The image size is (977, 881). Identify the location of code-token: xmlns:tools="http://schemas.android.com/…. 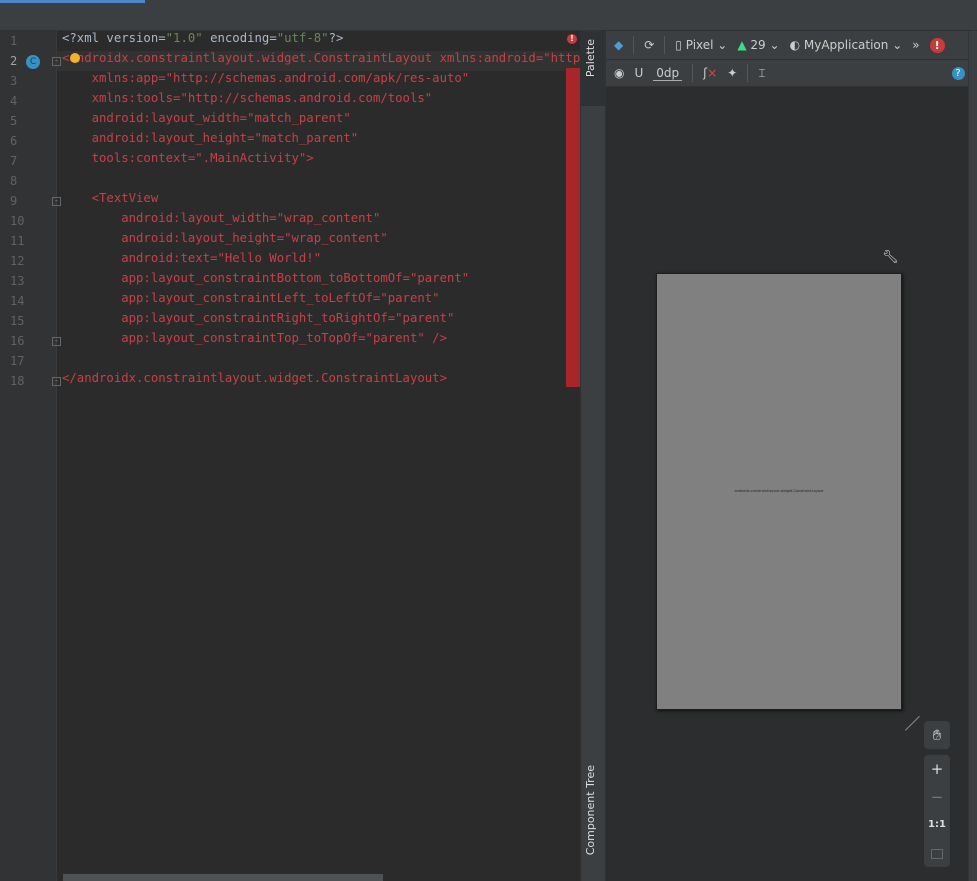
(247, 98).